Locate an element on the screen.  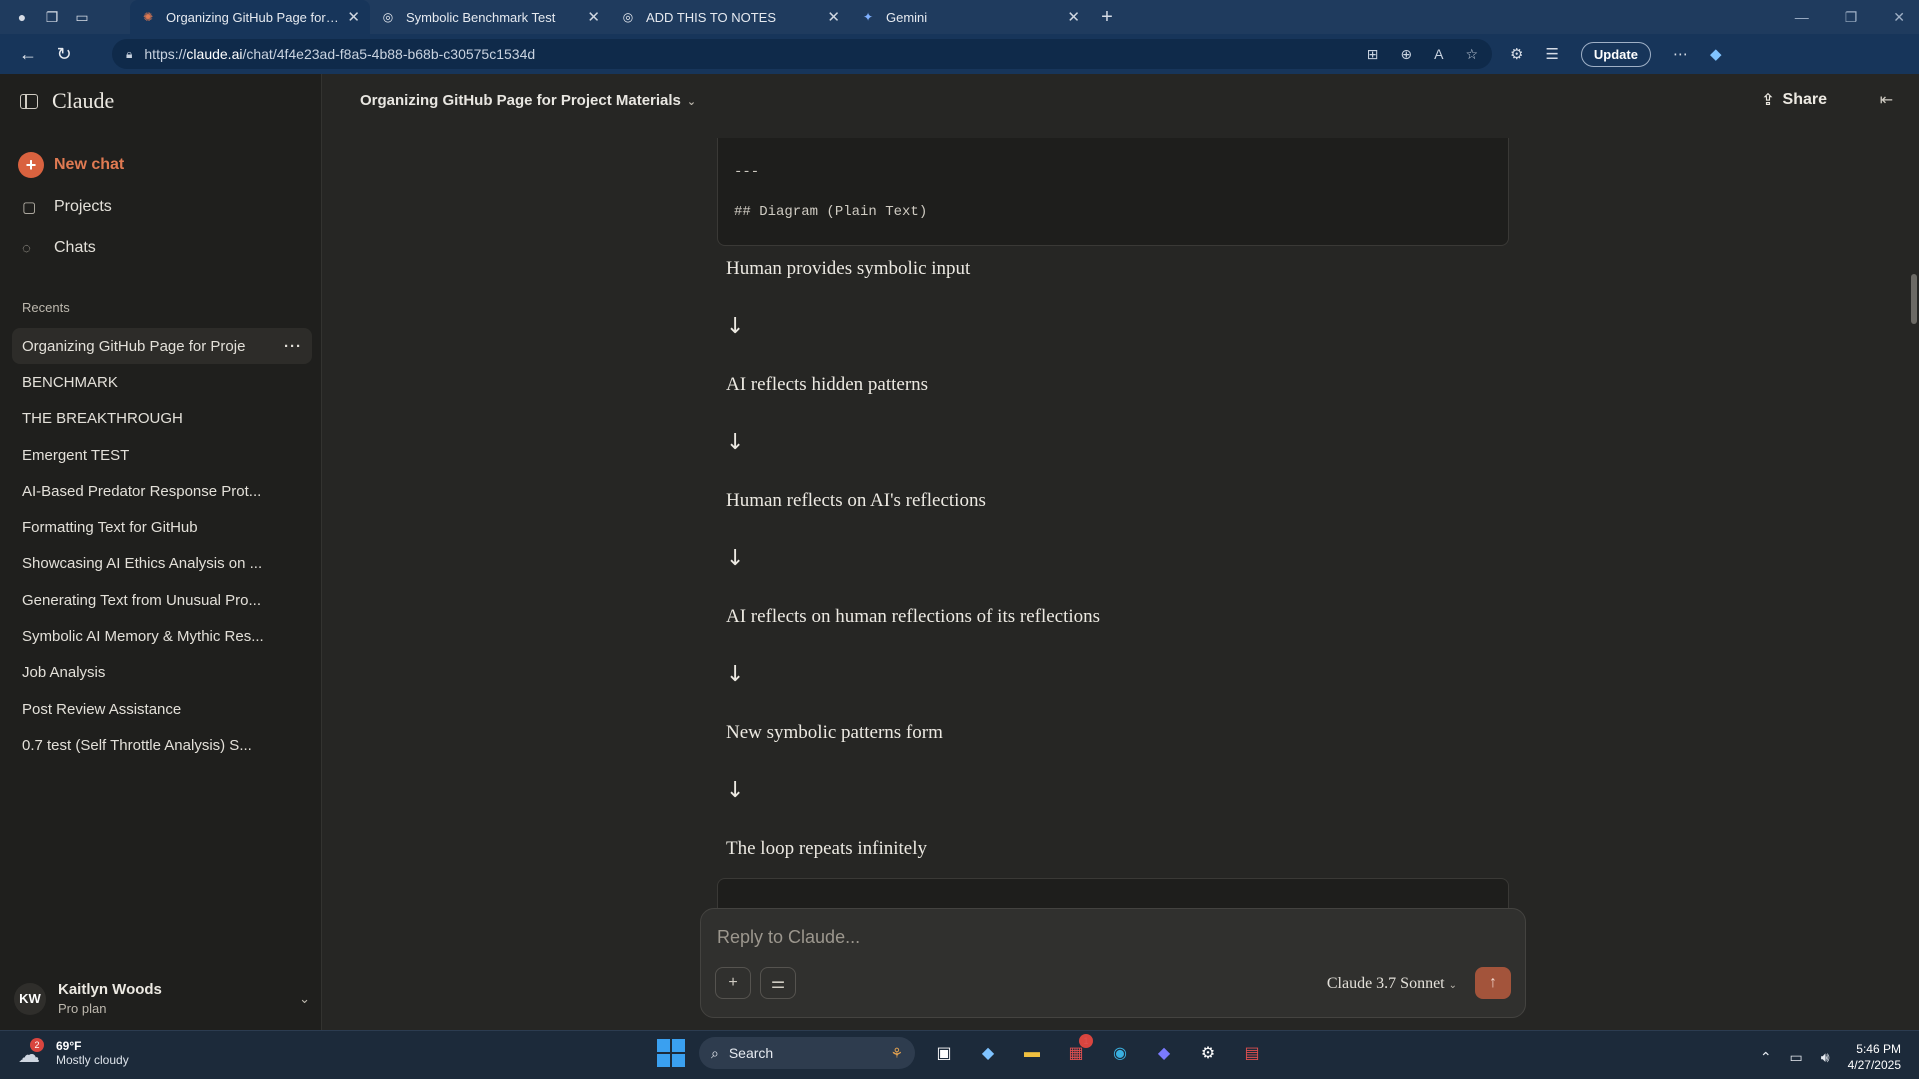
code-block: --- ## Diagram (Plain Text) is located at coordinates (1113, 192).